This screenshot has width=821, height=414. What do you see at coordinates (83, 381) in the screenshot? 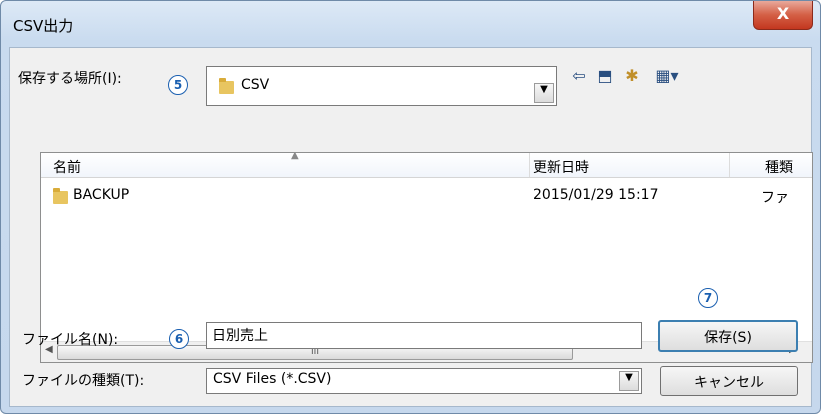
I see `filetype-label: ファイルの種類(T):` at bounding box center [83, 381].